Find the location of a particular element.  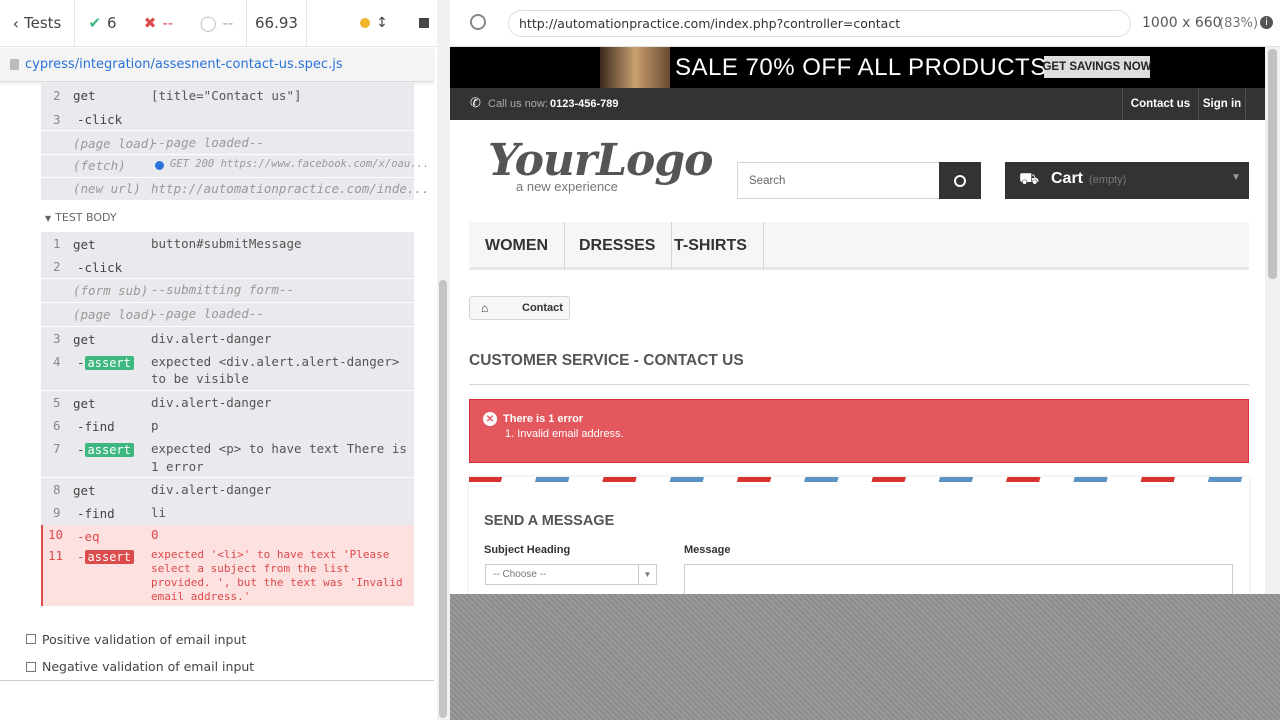

viewport-size: 1000 x 660 is located at coordinates (1182, 23).